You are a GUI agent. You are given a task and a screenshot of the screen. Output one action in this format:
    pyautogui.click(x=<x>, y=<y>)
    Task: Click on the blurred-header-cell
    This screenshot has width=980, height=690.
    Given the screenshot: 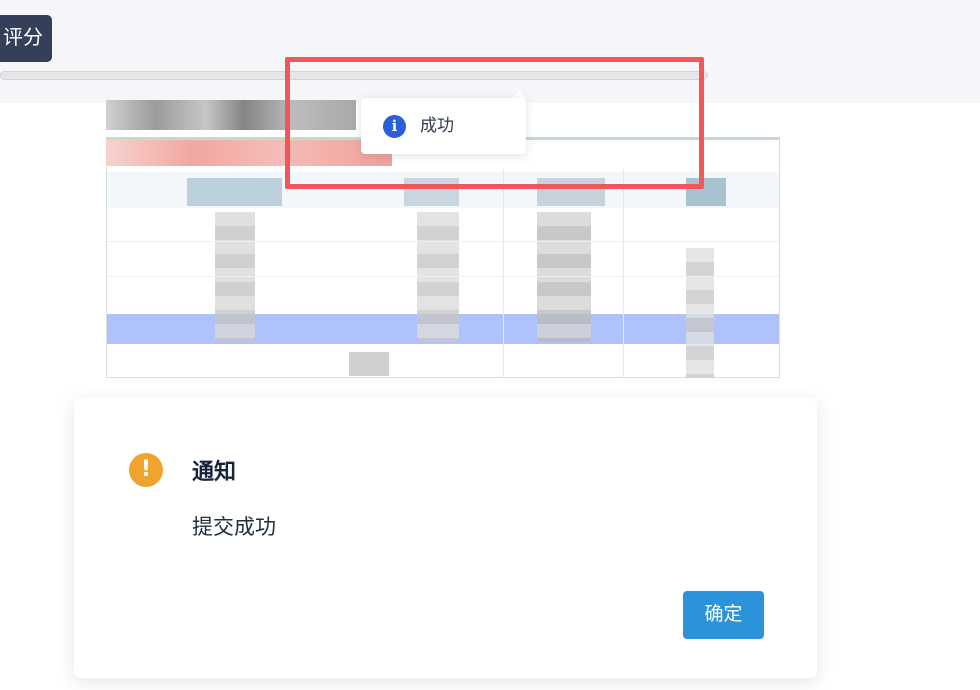 What is the action you would take?
    pyautogui.click(x=234, y=192)
    